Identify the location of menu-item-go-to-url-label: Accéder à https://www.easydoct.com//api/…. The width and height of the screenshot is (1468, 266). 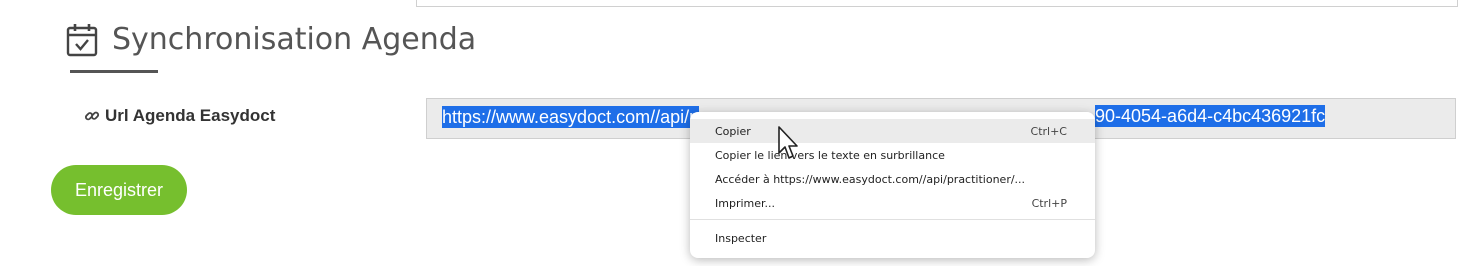
(870, 179).